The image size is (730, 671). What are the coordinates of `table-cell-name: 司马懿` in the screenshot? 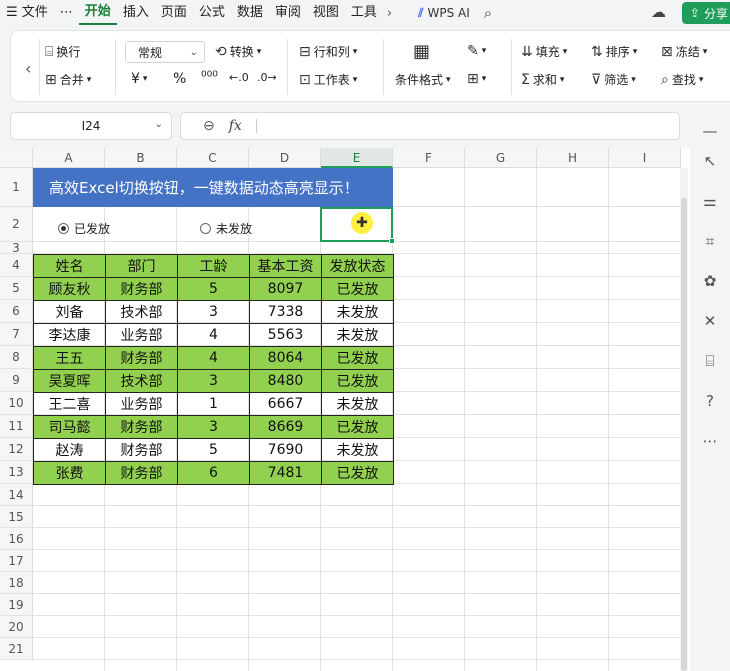 It's located at (69, 427).